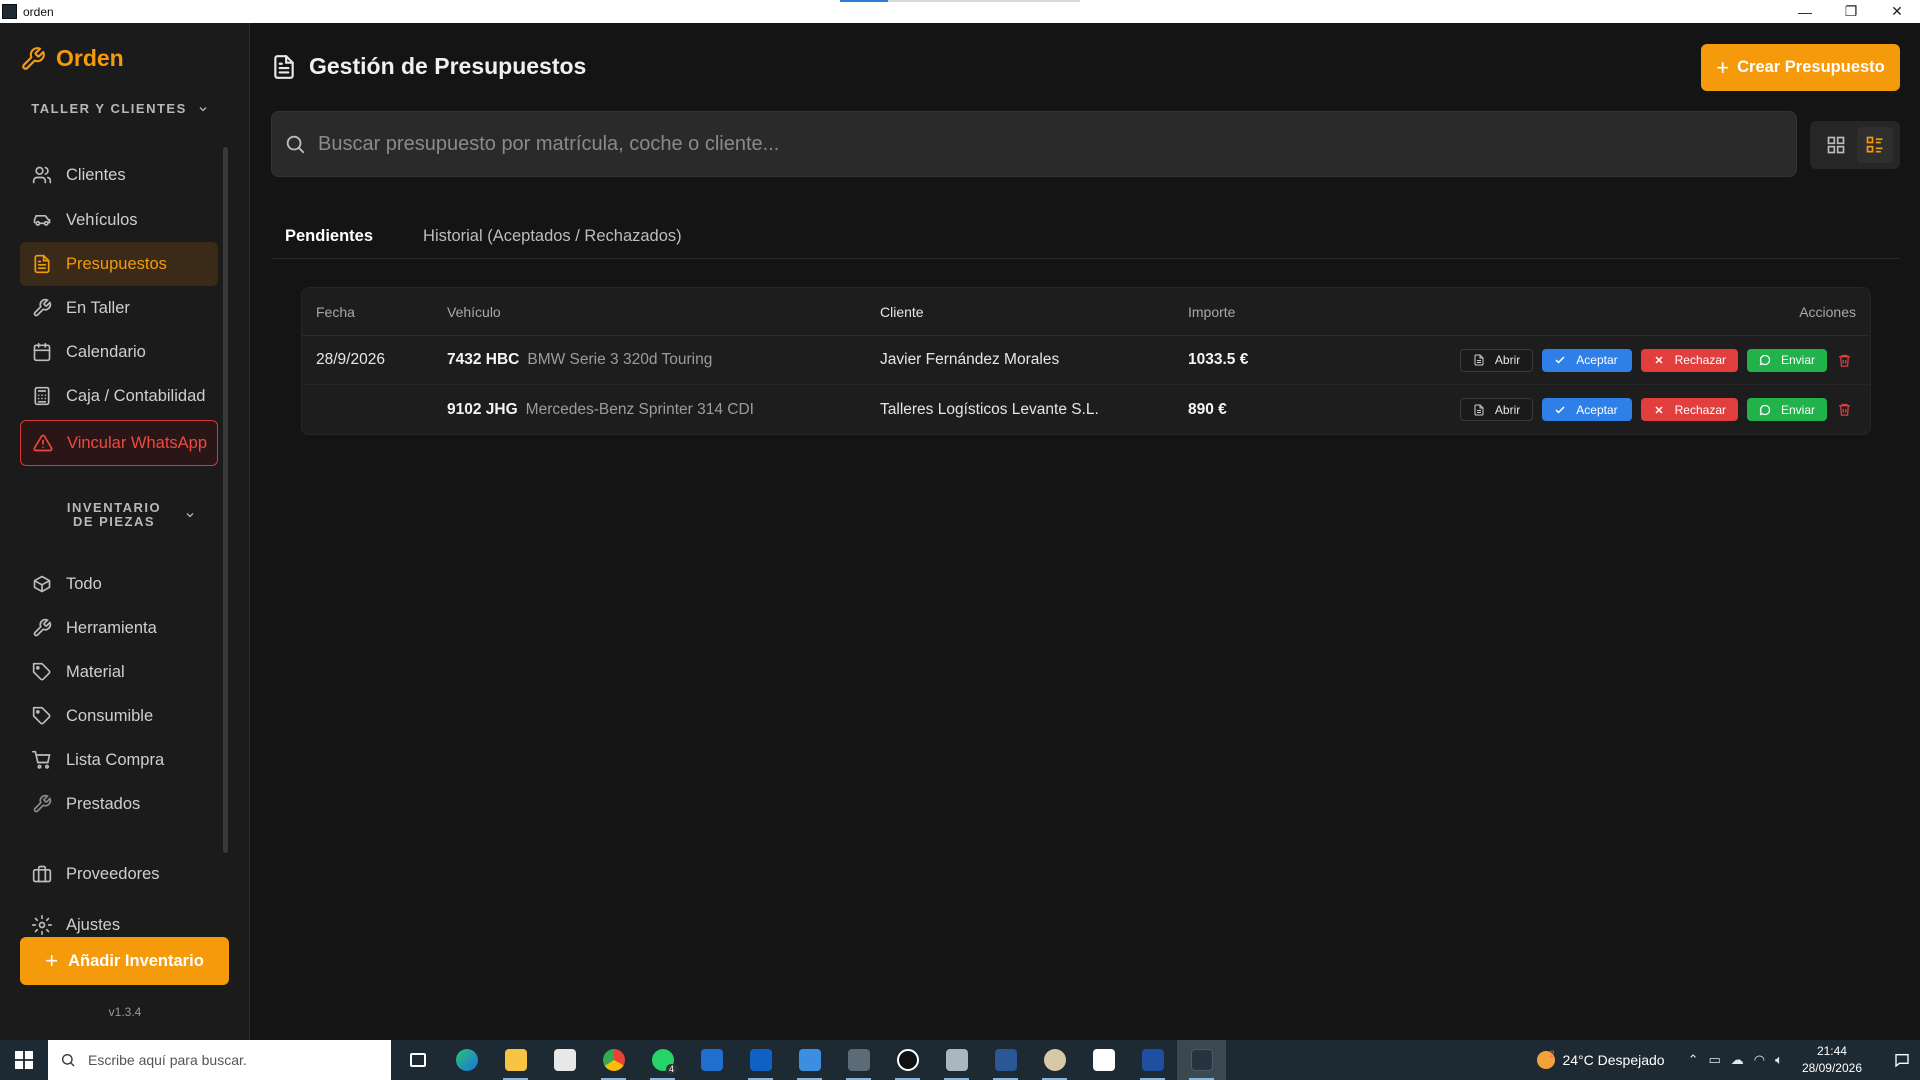 The image size is (1920, 1080). What do you see at coordinates (1897, 11) in the screenshot?
I see `close-button: ✕` at bounding box center [1897, 11].